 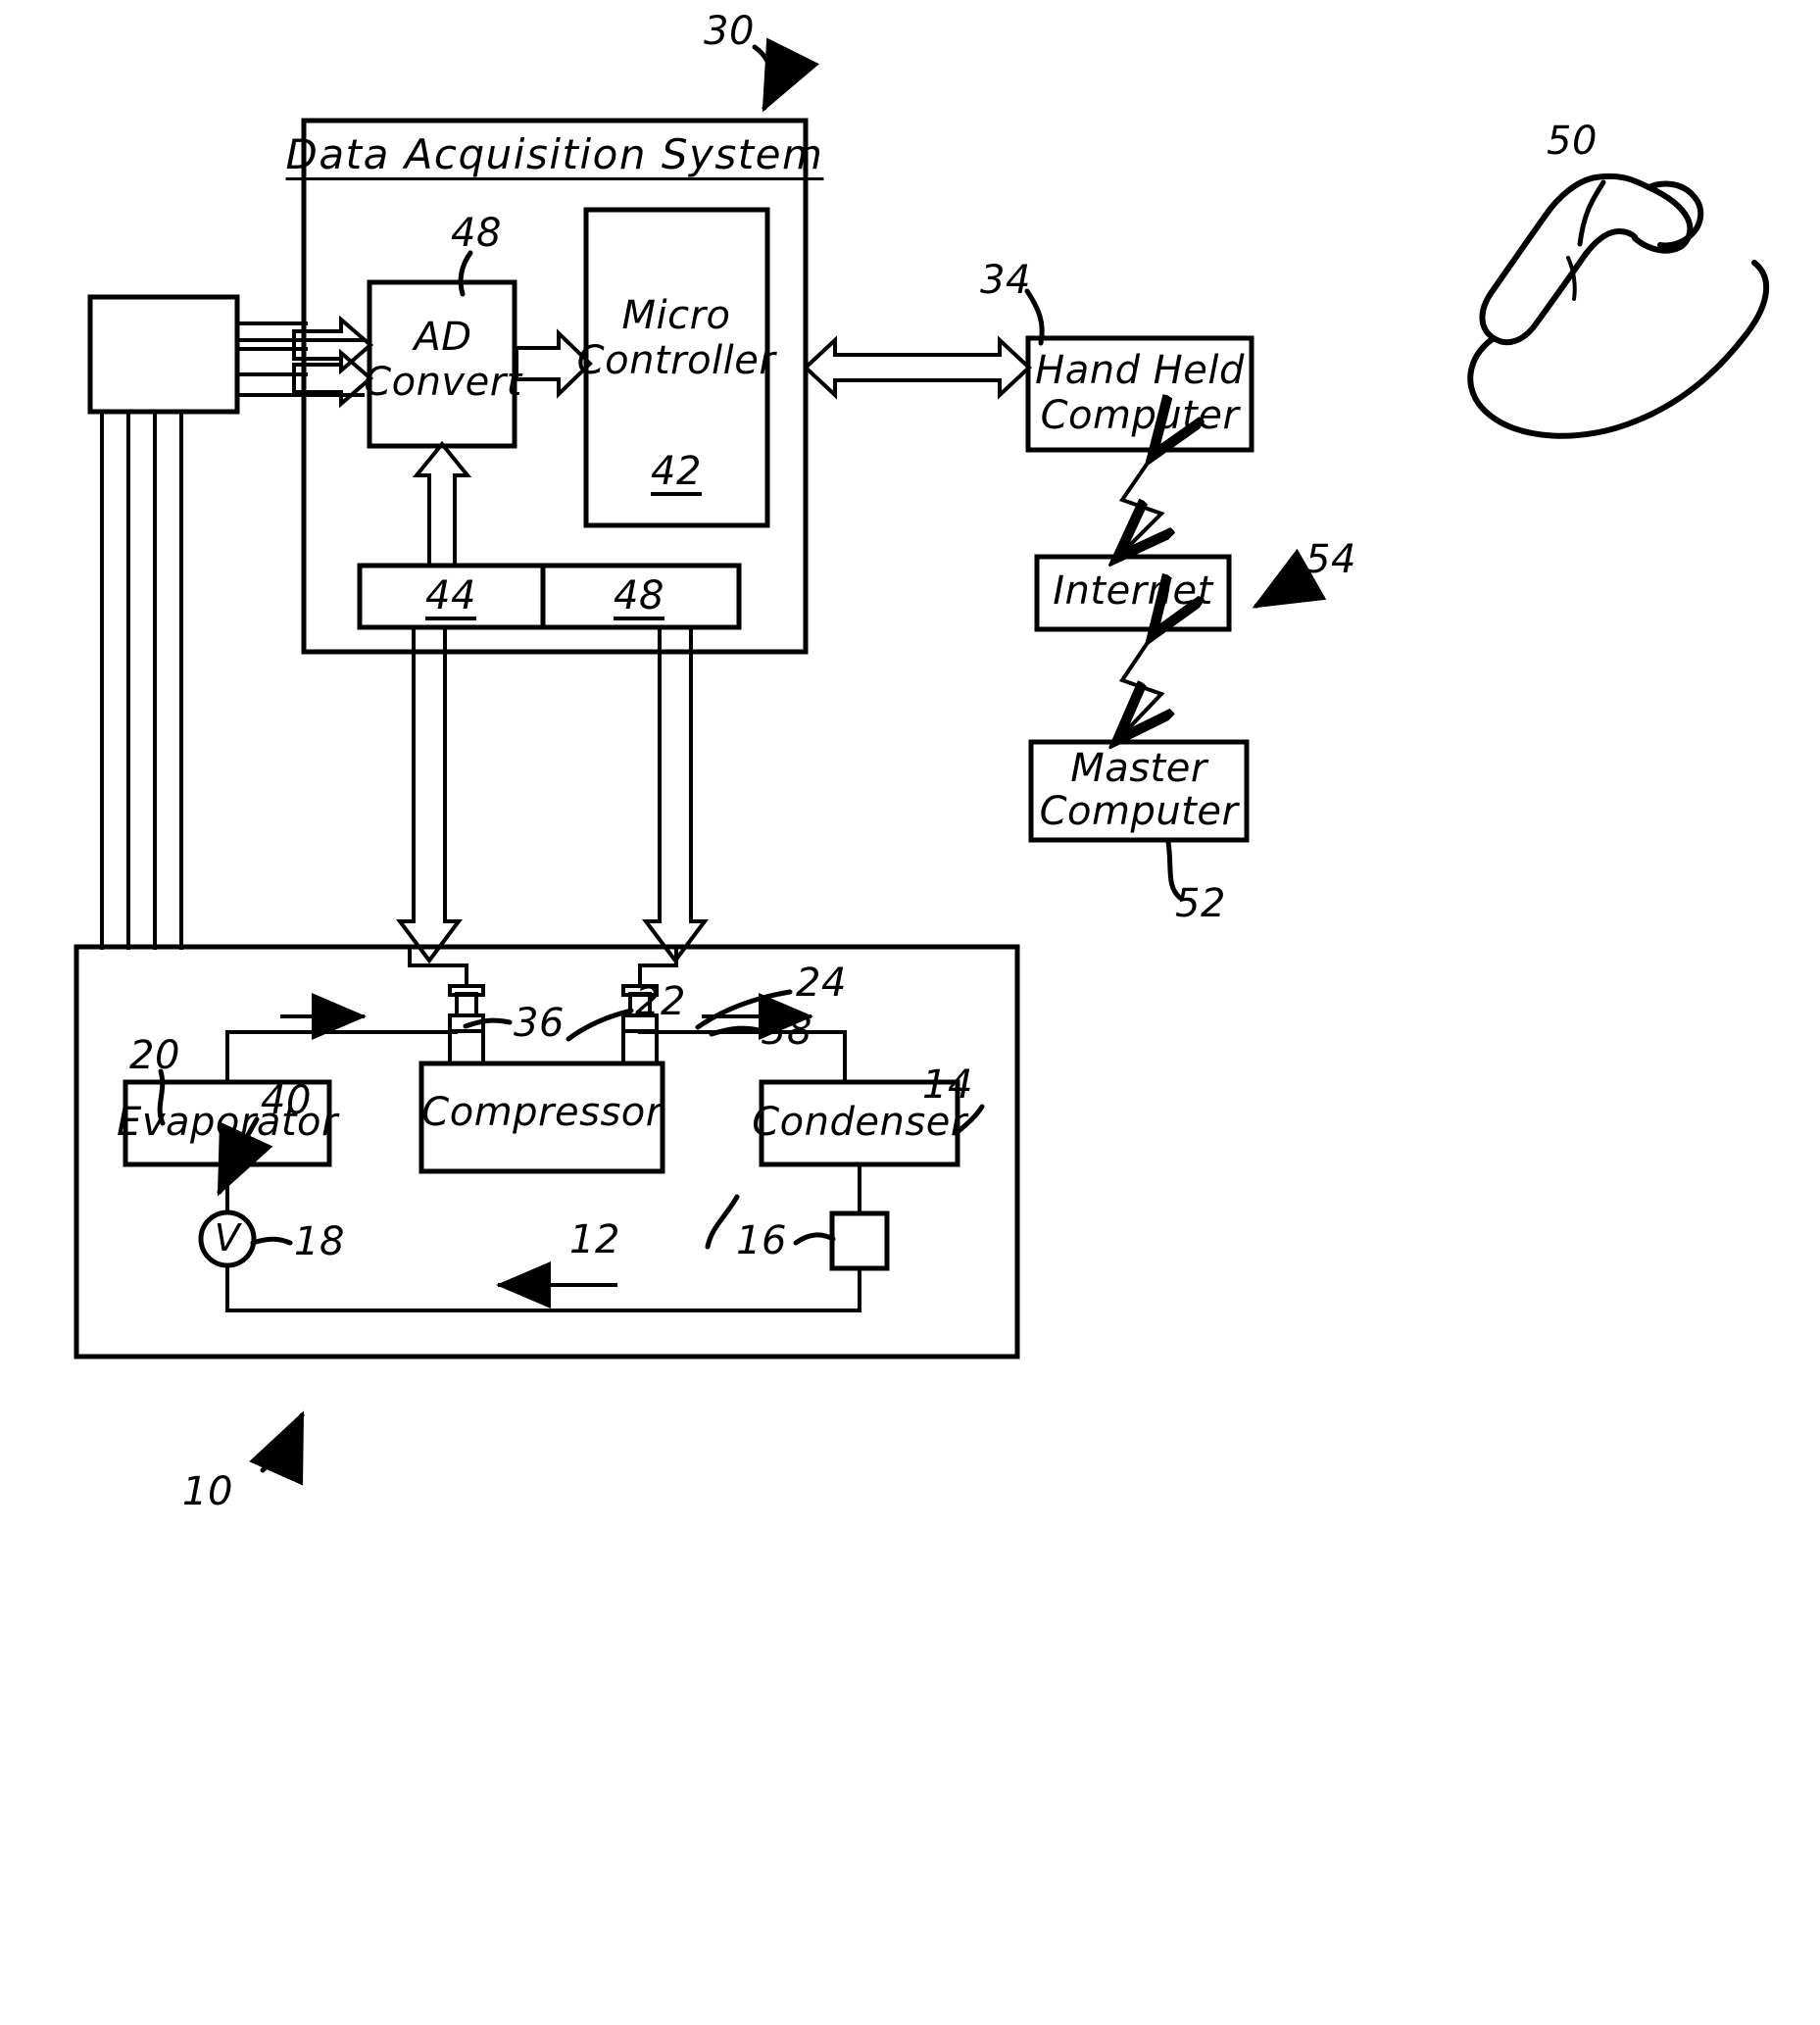 What do you see at coordinates (446, 1005) in the screenshot?
I see `transducer-22-shape` at bounding box center [446, 1005].